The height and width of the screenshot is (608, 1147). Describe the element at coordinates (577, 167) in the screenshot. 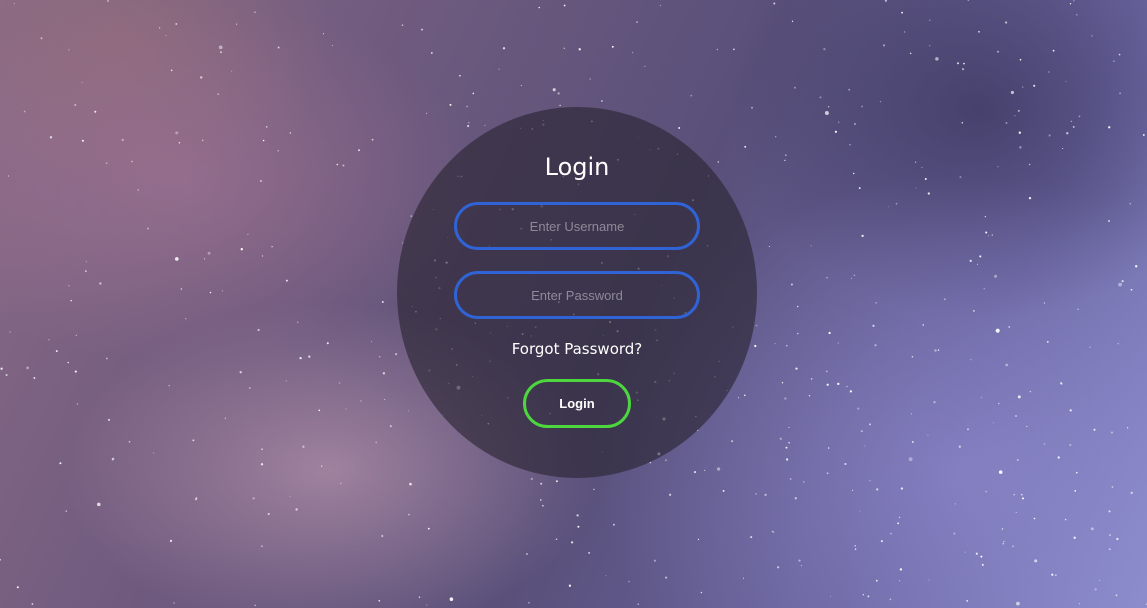

I see `login-title: Login` at that location.